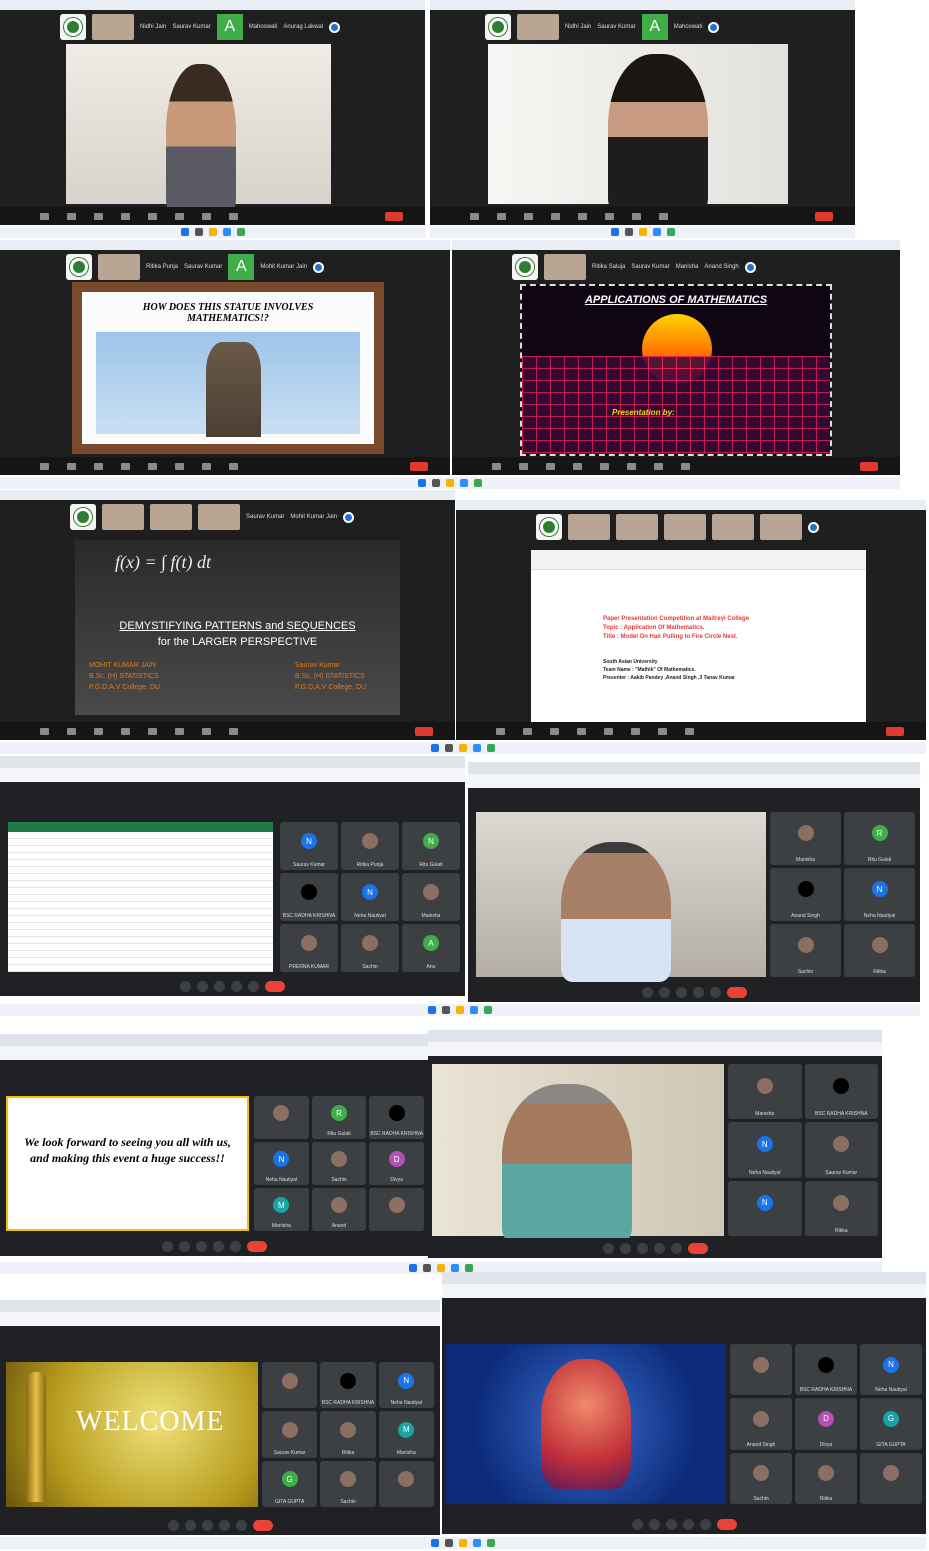 The width and height of the screenshot is (929, 1551). What do you see at coordinates (765, 1208) in the screenshot?
I see `participant-tile: N` at bounding box center [765, 1208].